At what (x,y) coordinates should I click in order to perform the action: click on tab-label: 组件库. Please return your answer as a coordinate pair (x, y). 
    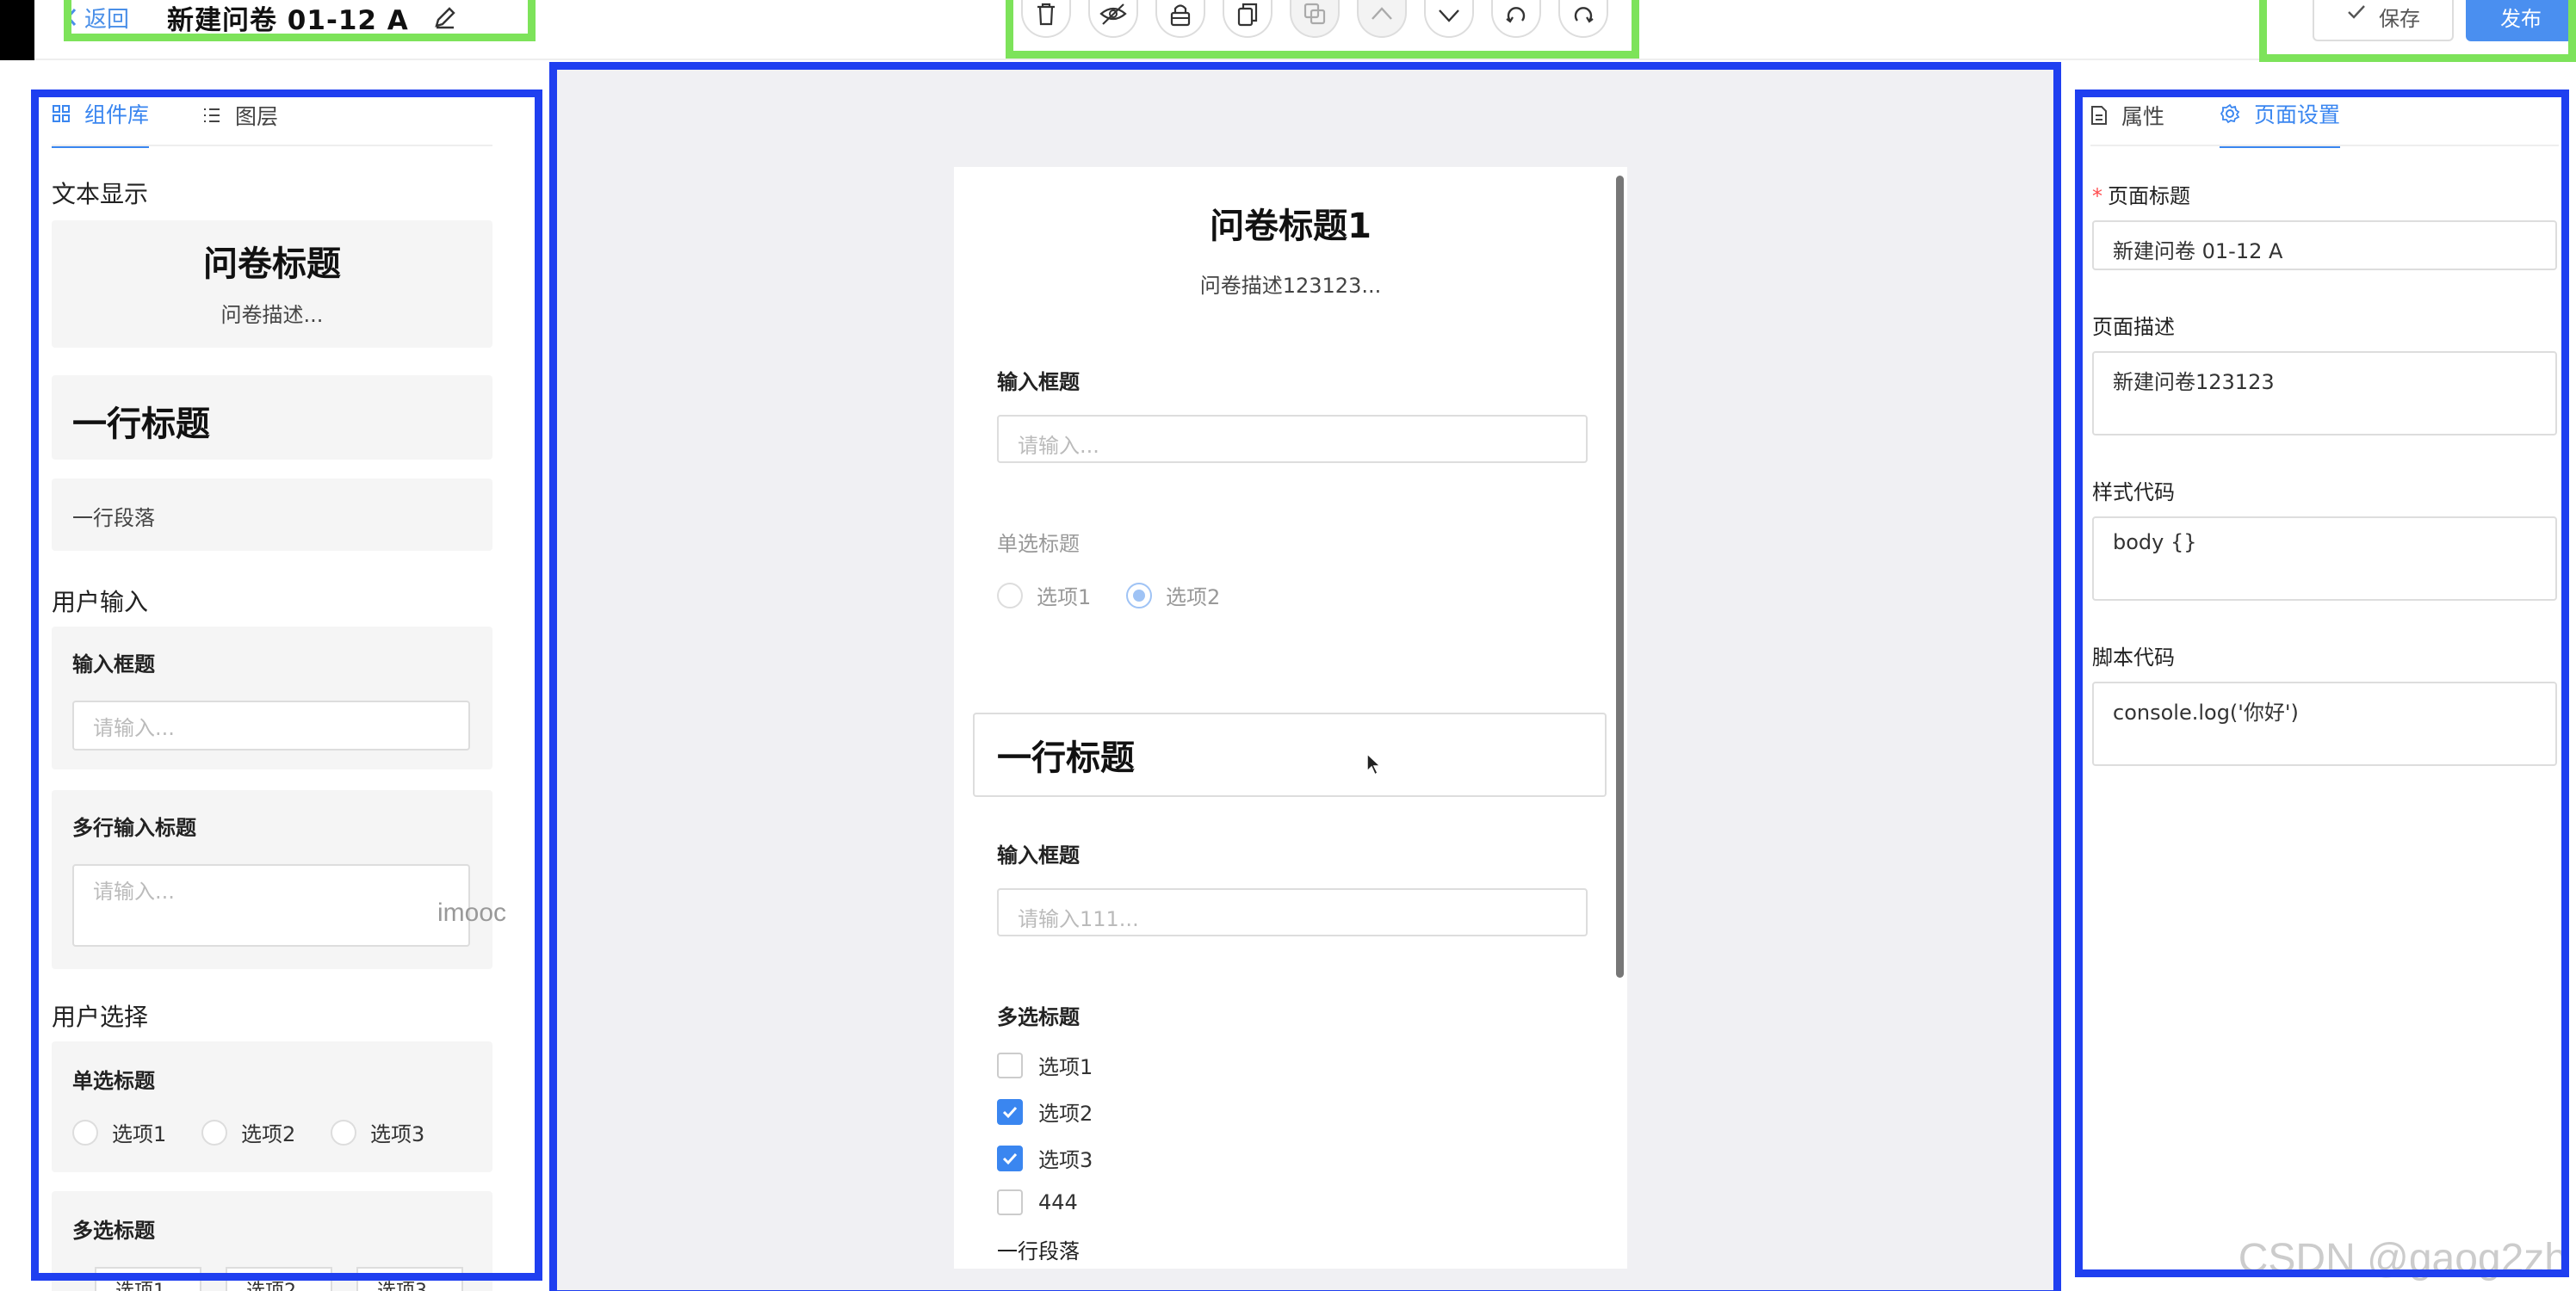
    Looking at the image, I should click on (117, 114).